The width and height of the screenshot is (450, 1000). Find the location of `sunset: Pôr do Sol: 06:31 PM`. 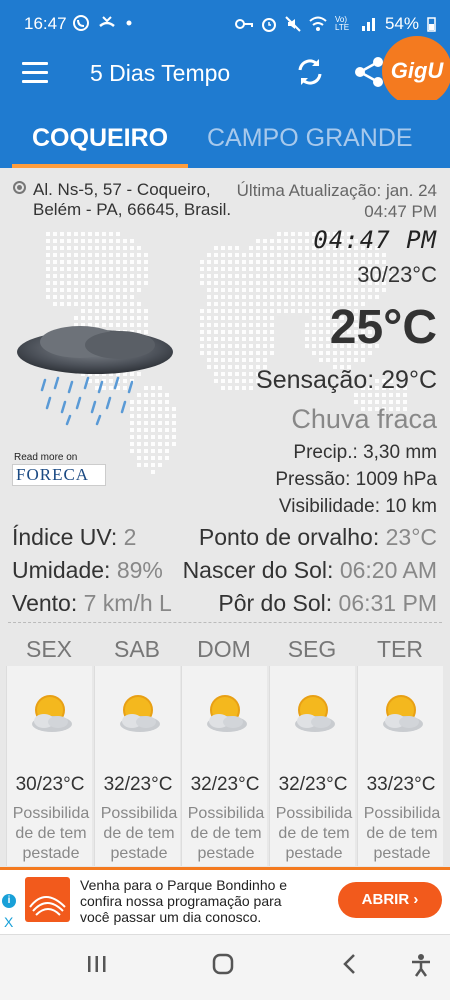

sunset: Pôr do Sol: 06:31 PM is located at coordinates (327, 603).